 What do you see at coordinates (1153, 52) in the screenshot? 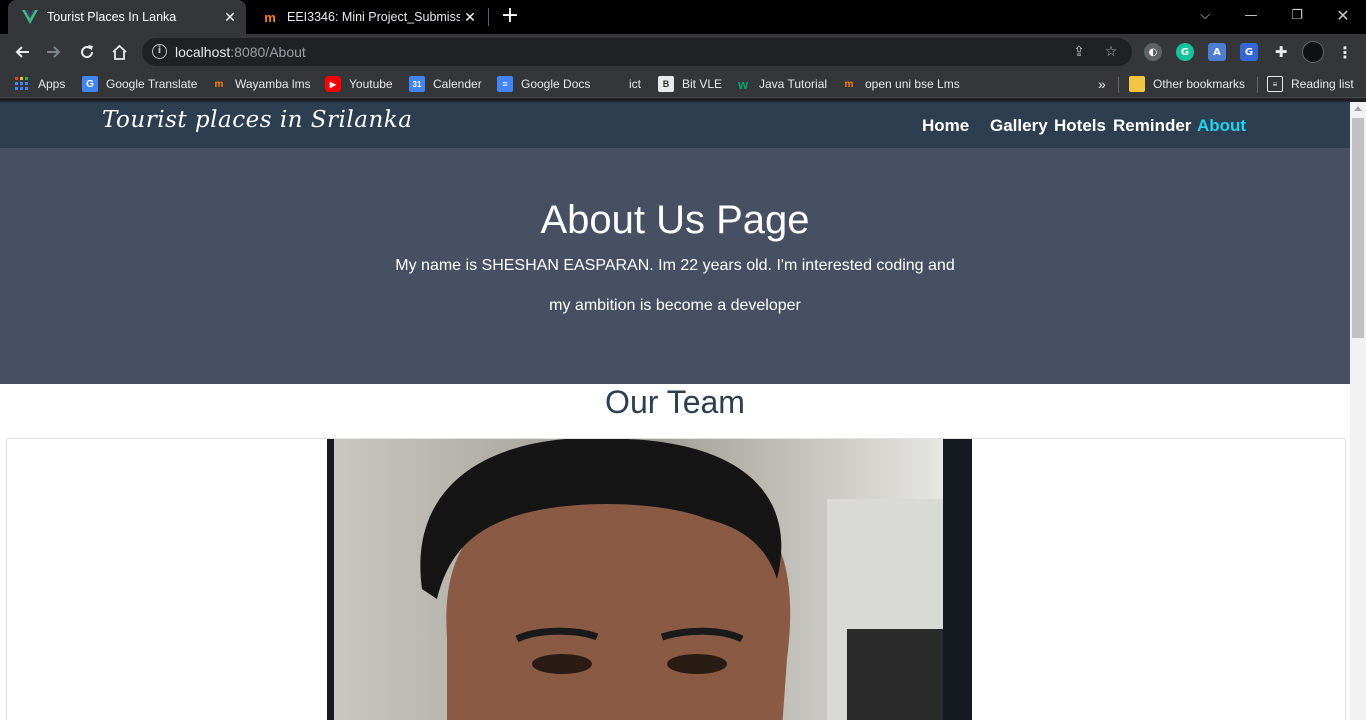
I see `extension-icon: ◐` at bounding box center [1153, 52].